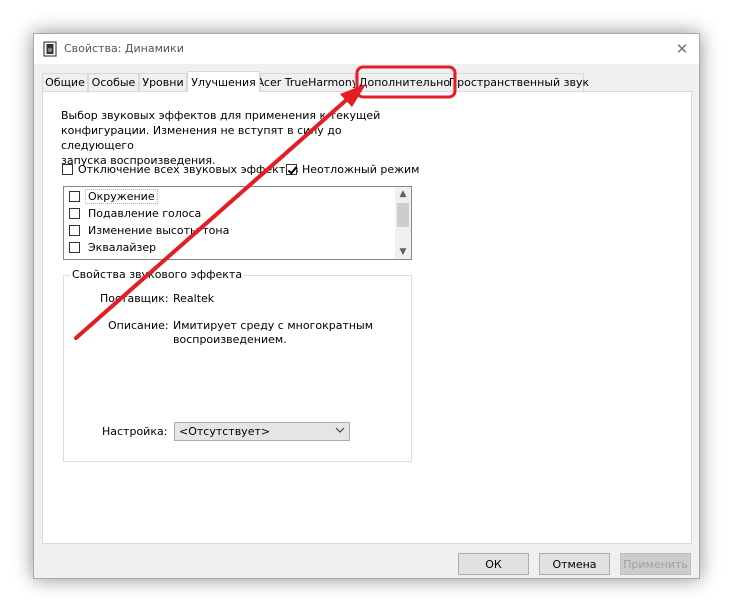 This screenshot has width=733, height=614. What do you see at coordinates (124, 48) in the screenshot?
I see `window-title: Свойства: Динамики` at bounding box center [124, 48].